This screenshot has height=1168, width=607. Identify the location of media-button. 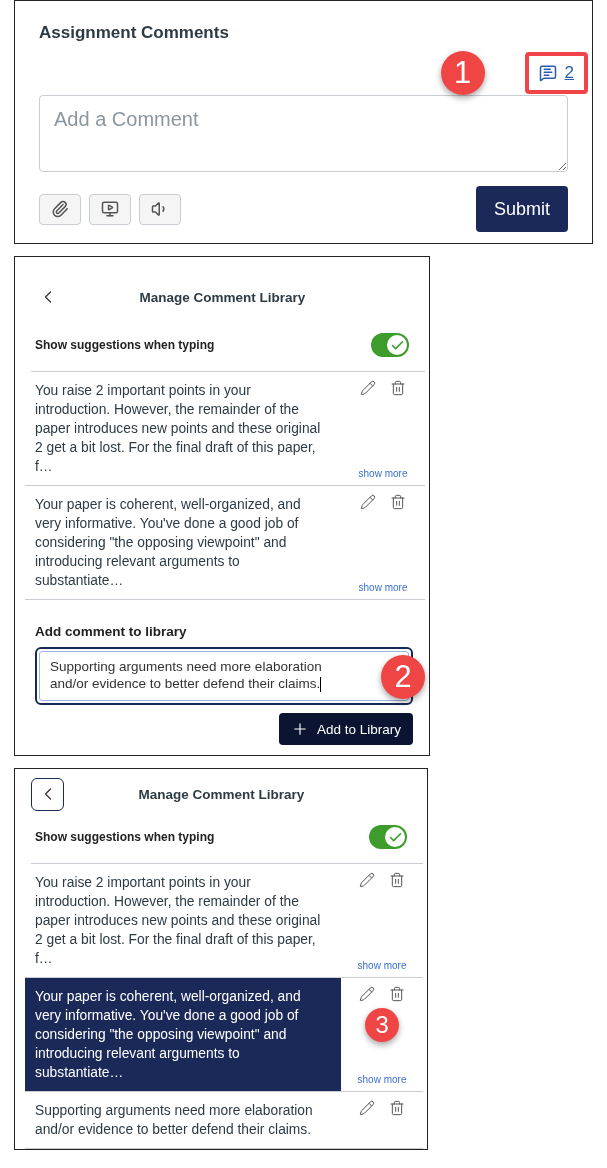
(110, 209).